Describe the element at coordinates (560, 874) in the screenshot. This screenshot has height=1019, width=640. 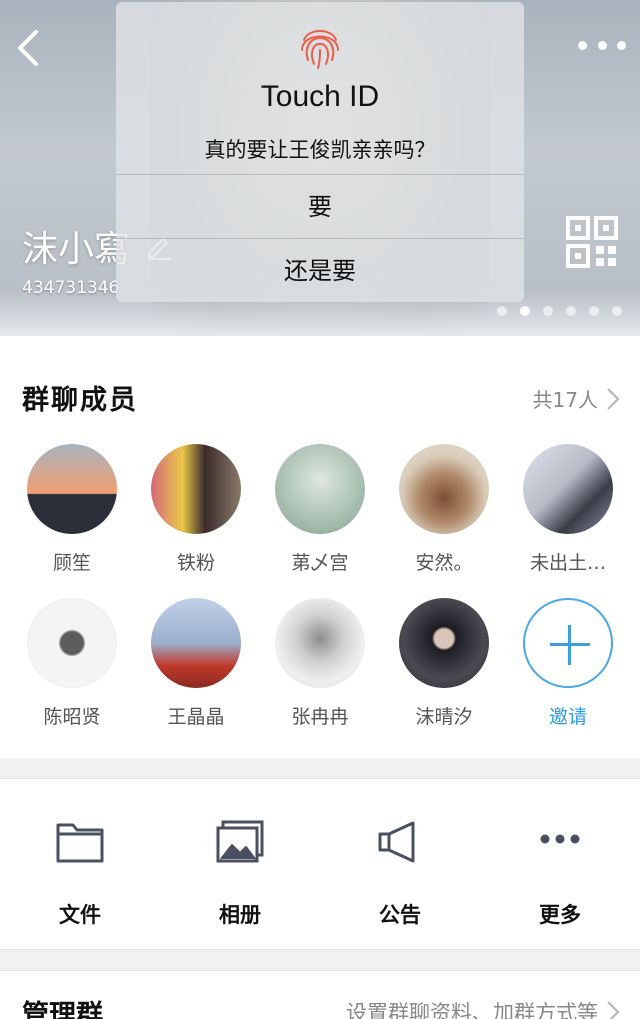
I see `tool-more: 更多` at that location.